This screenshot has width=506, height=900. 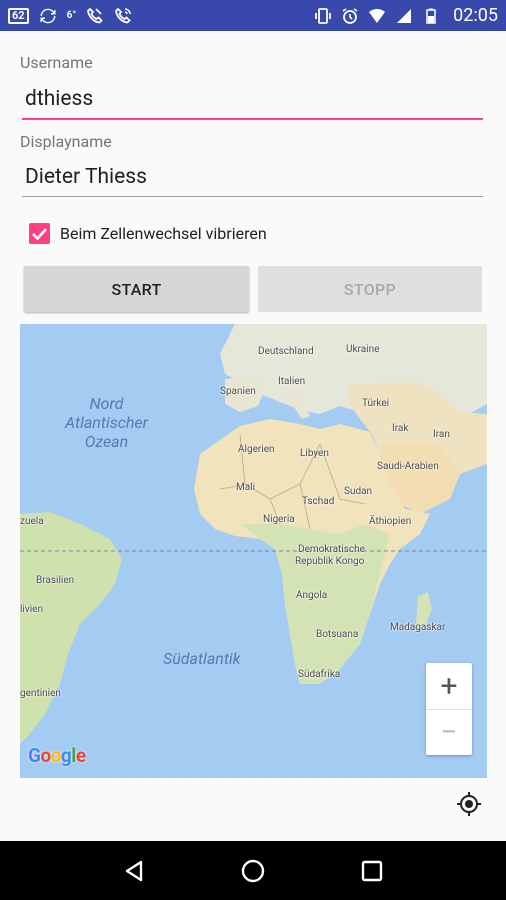 What do you see at coordinates (323, 16) in the screenshot?
I see `vibrate-icon` at bounding box center [323, 16].